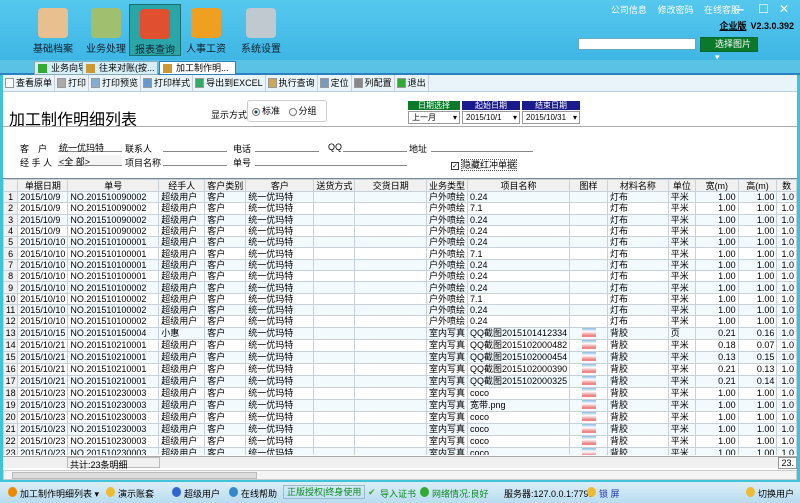  I want to click on column-header: 材料名称, so click(637, 185).